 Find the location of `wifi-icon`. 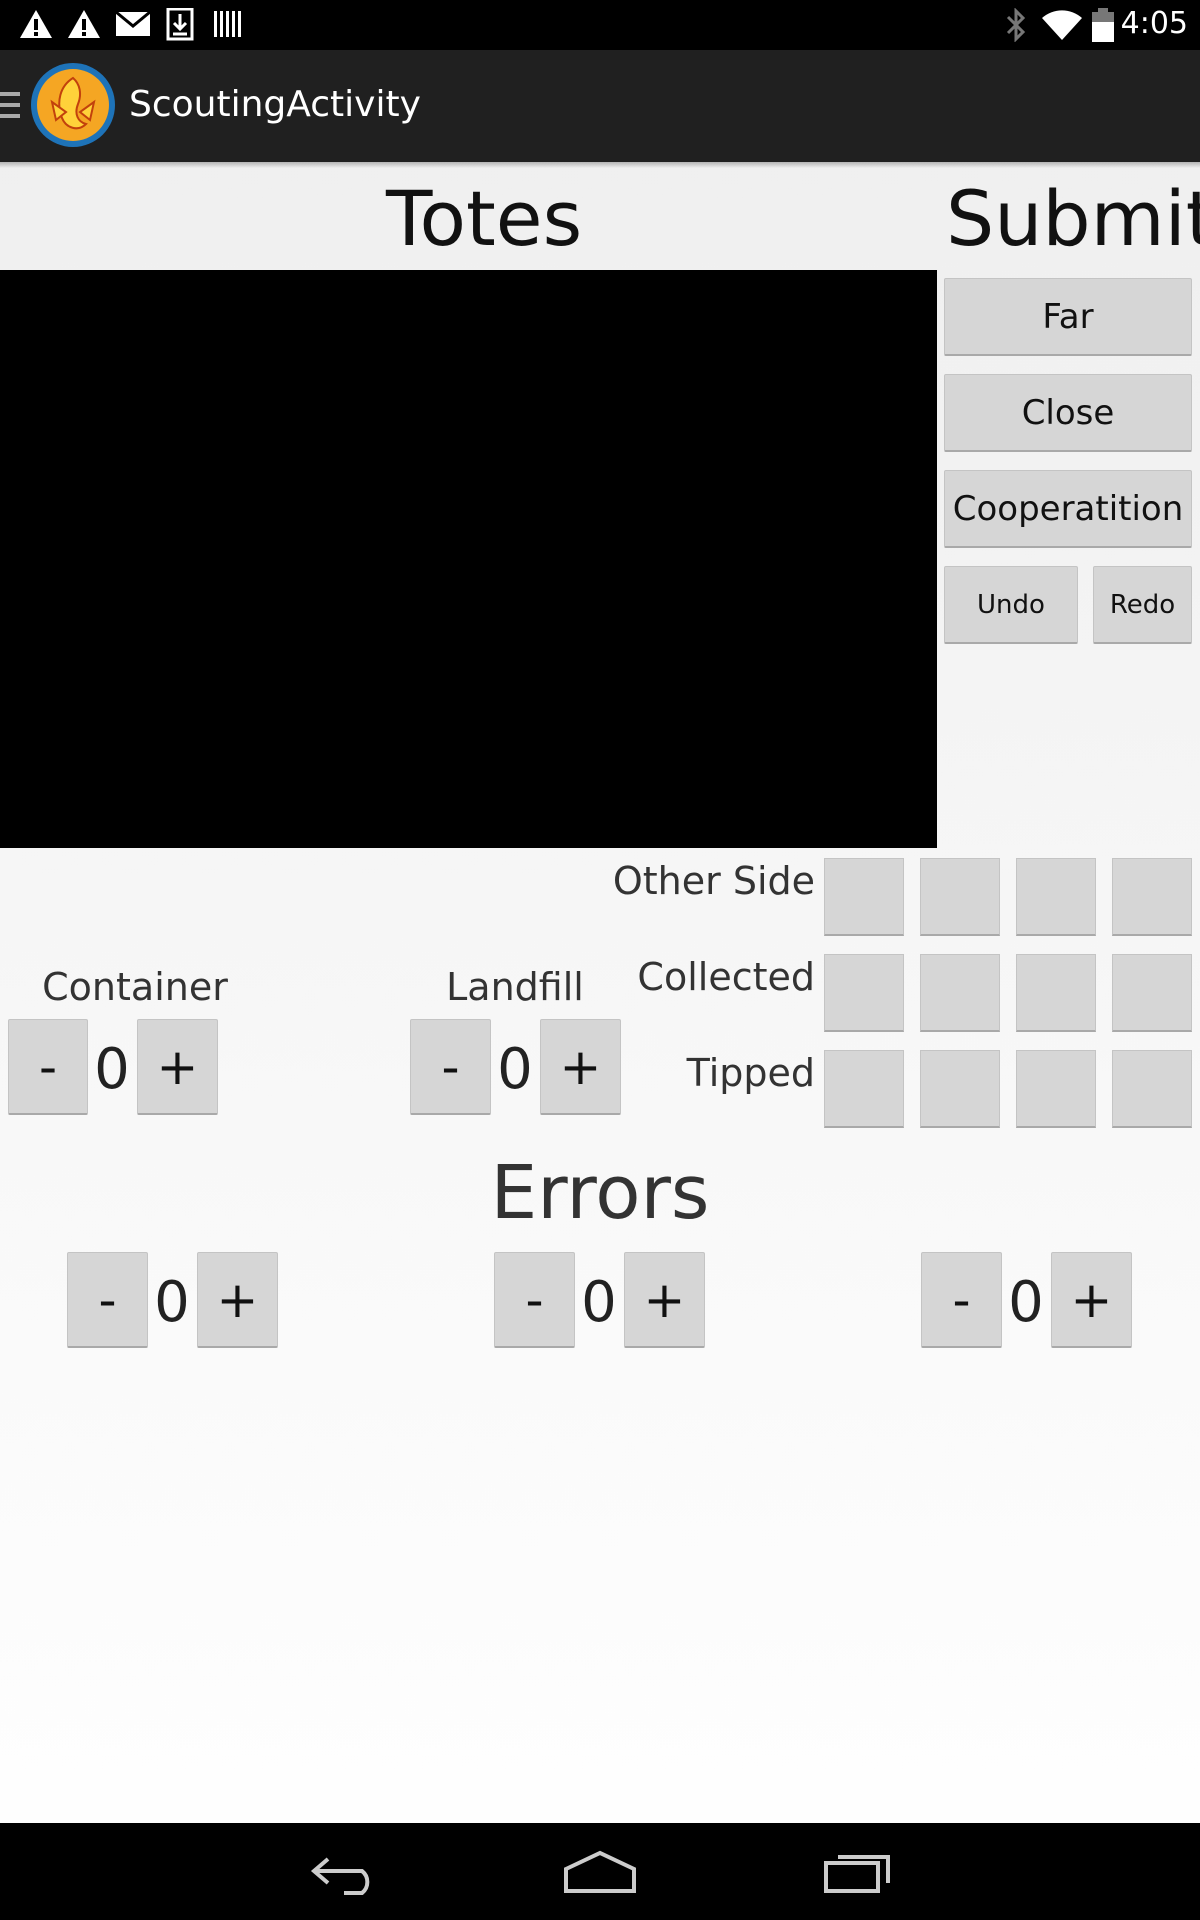

wifi-icon is located at coordinates (1062, 25).